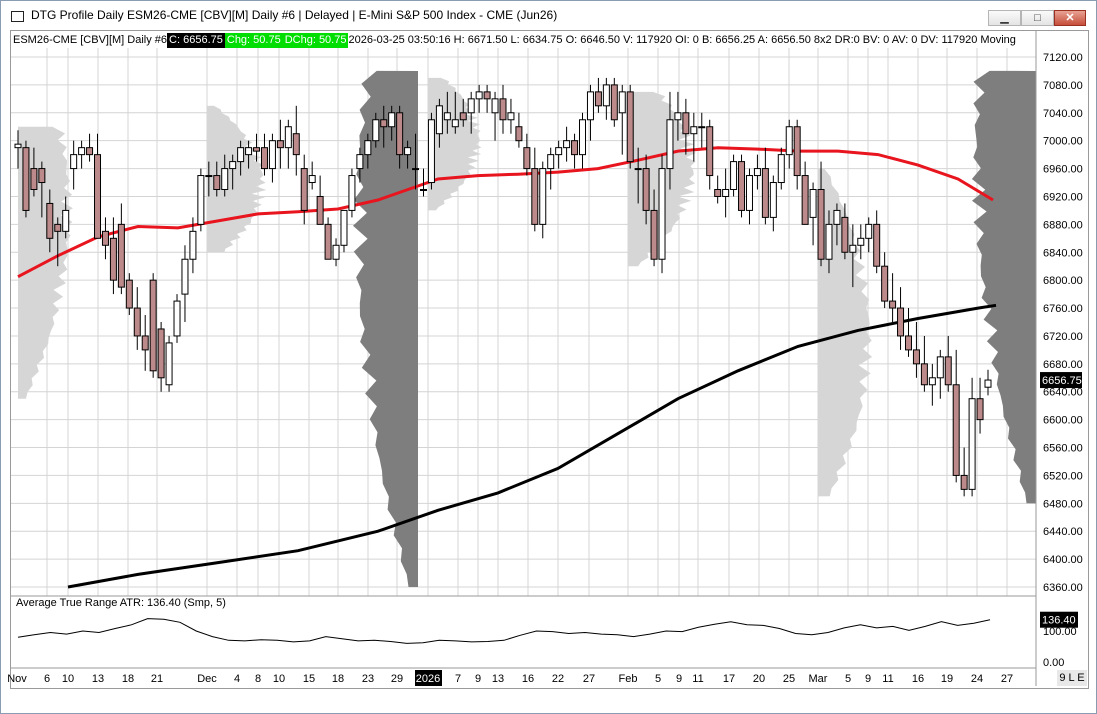  Describe the element at coordinates (279, 679) in the screenshot. I see `date-tick-label: 10` at that location.